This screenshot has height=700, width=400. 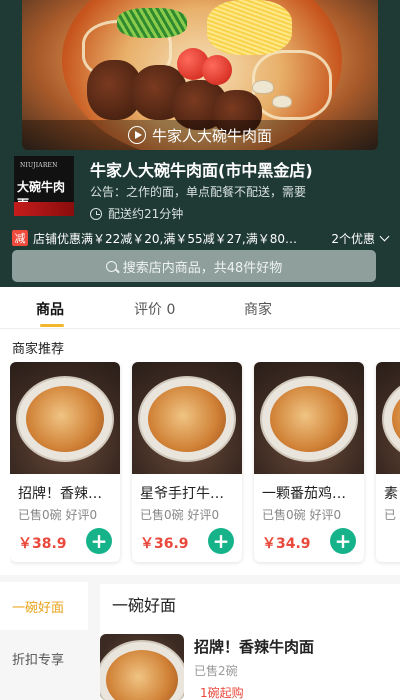 I want to click on active-tab-indicator, so click(x=52, y=325).